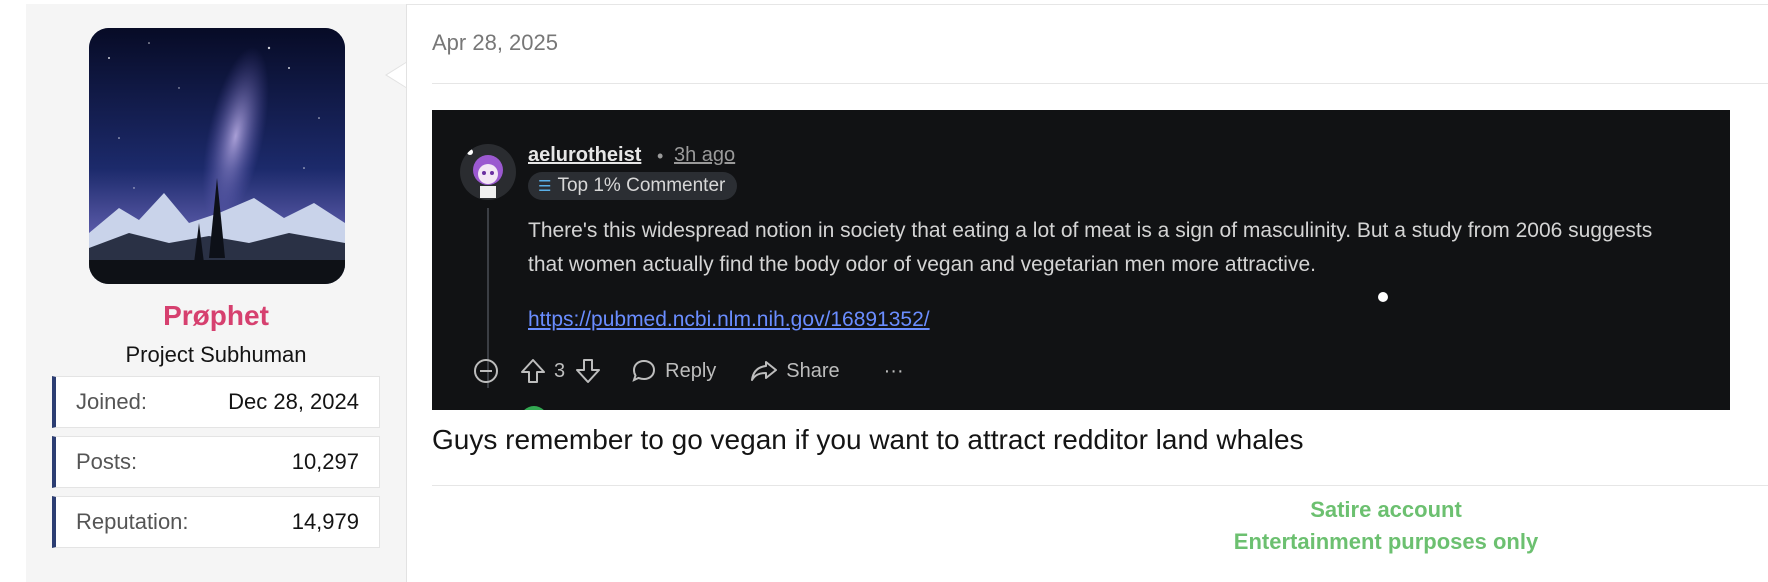 The height and width of the screenshot is (582, 1768). I want to click on reply-avatar-partial, so click(534, 408).